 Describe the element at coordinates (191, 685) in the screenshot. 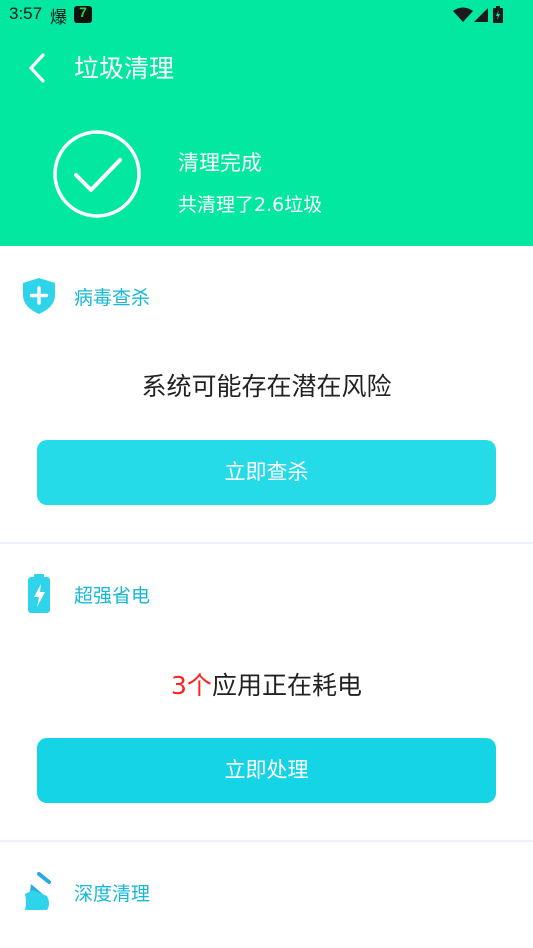

I see `power-app-count: 3个` at that location.